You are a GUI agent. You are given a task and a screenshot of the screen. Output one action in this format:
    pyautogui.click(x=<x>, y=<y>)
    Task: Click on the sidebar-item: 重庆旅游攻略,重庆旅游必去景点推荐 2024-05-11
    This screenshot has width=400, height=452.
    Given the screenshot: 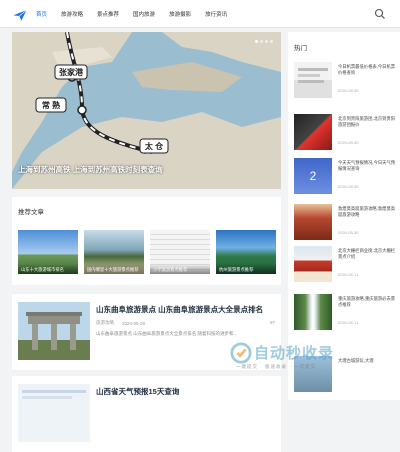 What is the action you would take?
    pyautogui.click(x=345, y=315)
    